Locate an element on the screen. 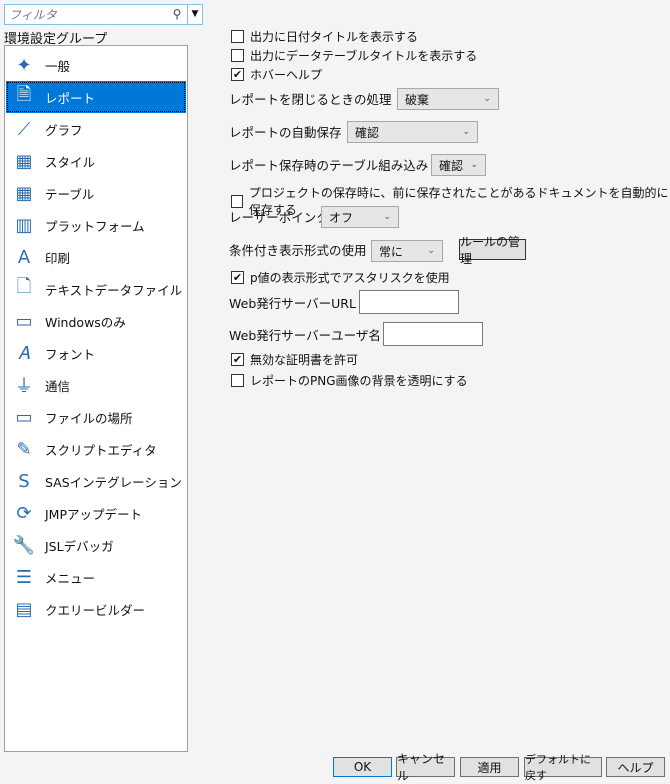  invalid-cert-checkbox: ✔ 無効な証明書を許可 is located at coordinates (294, 359).